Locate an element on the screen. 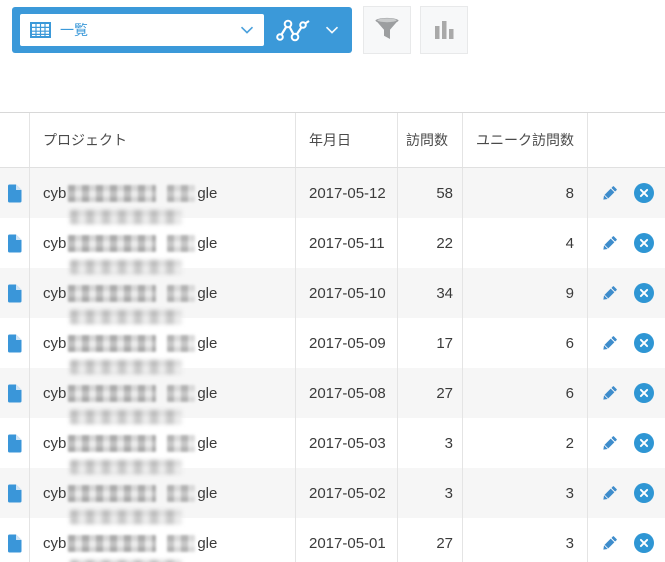 Image resolution: width=665 pixels, height=562 pixels. visits-cell: 22 is located at coordinates (430, 243).